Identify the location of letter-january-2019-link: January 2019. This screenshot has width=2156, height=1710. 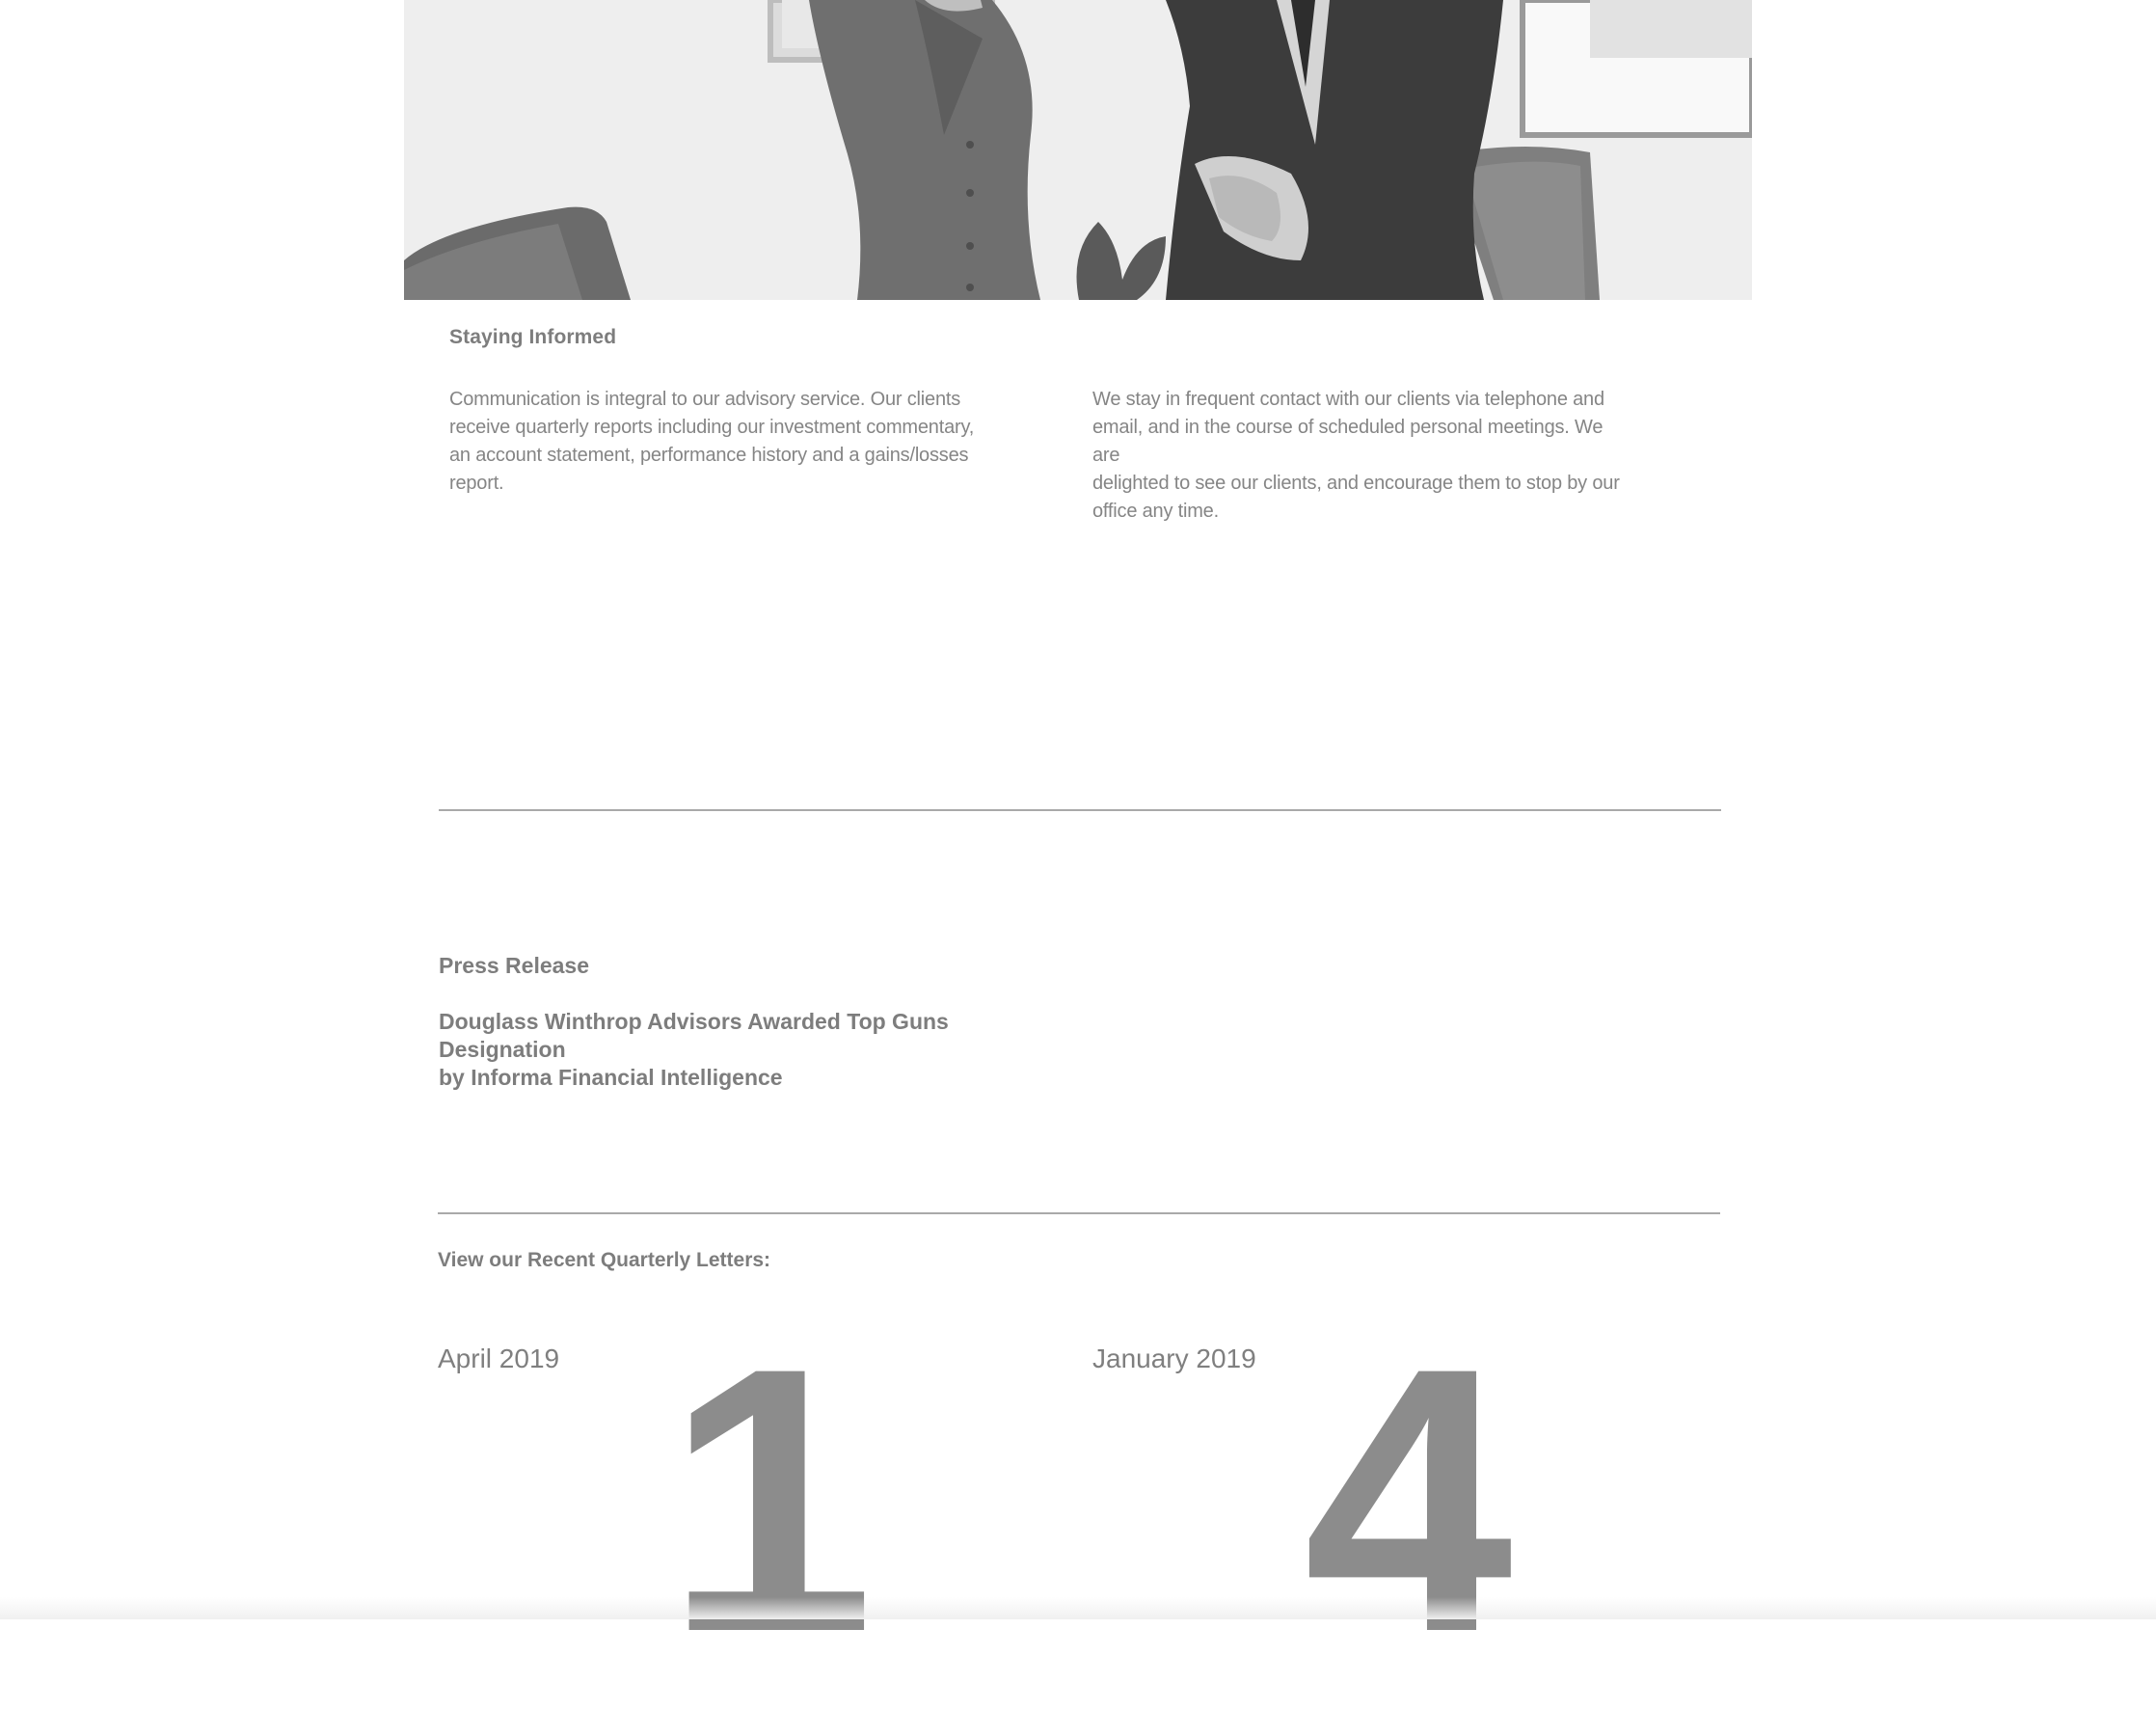
(1174, 1359).